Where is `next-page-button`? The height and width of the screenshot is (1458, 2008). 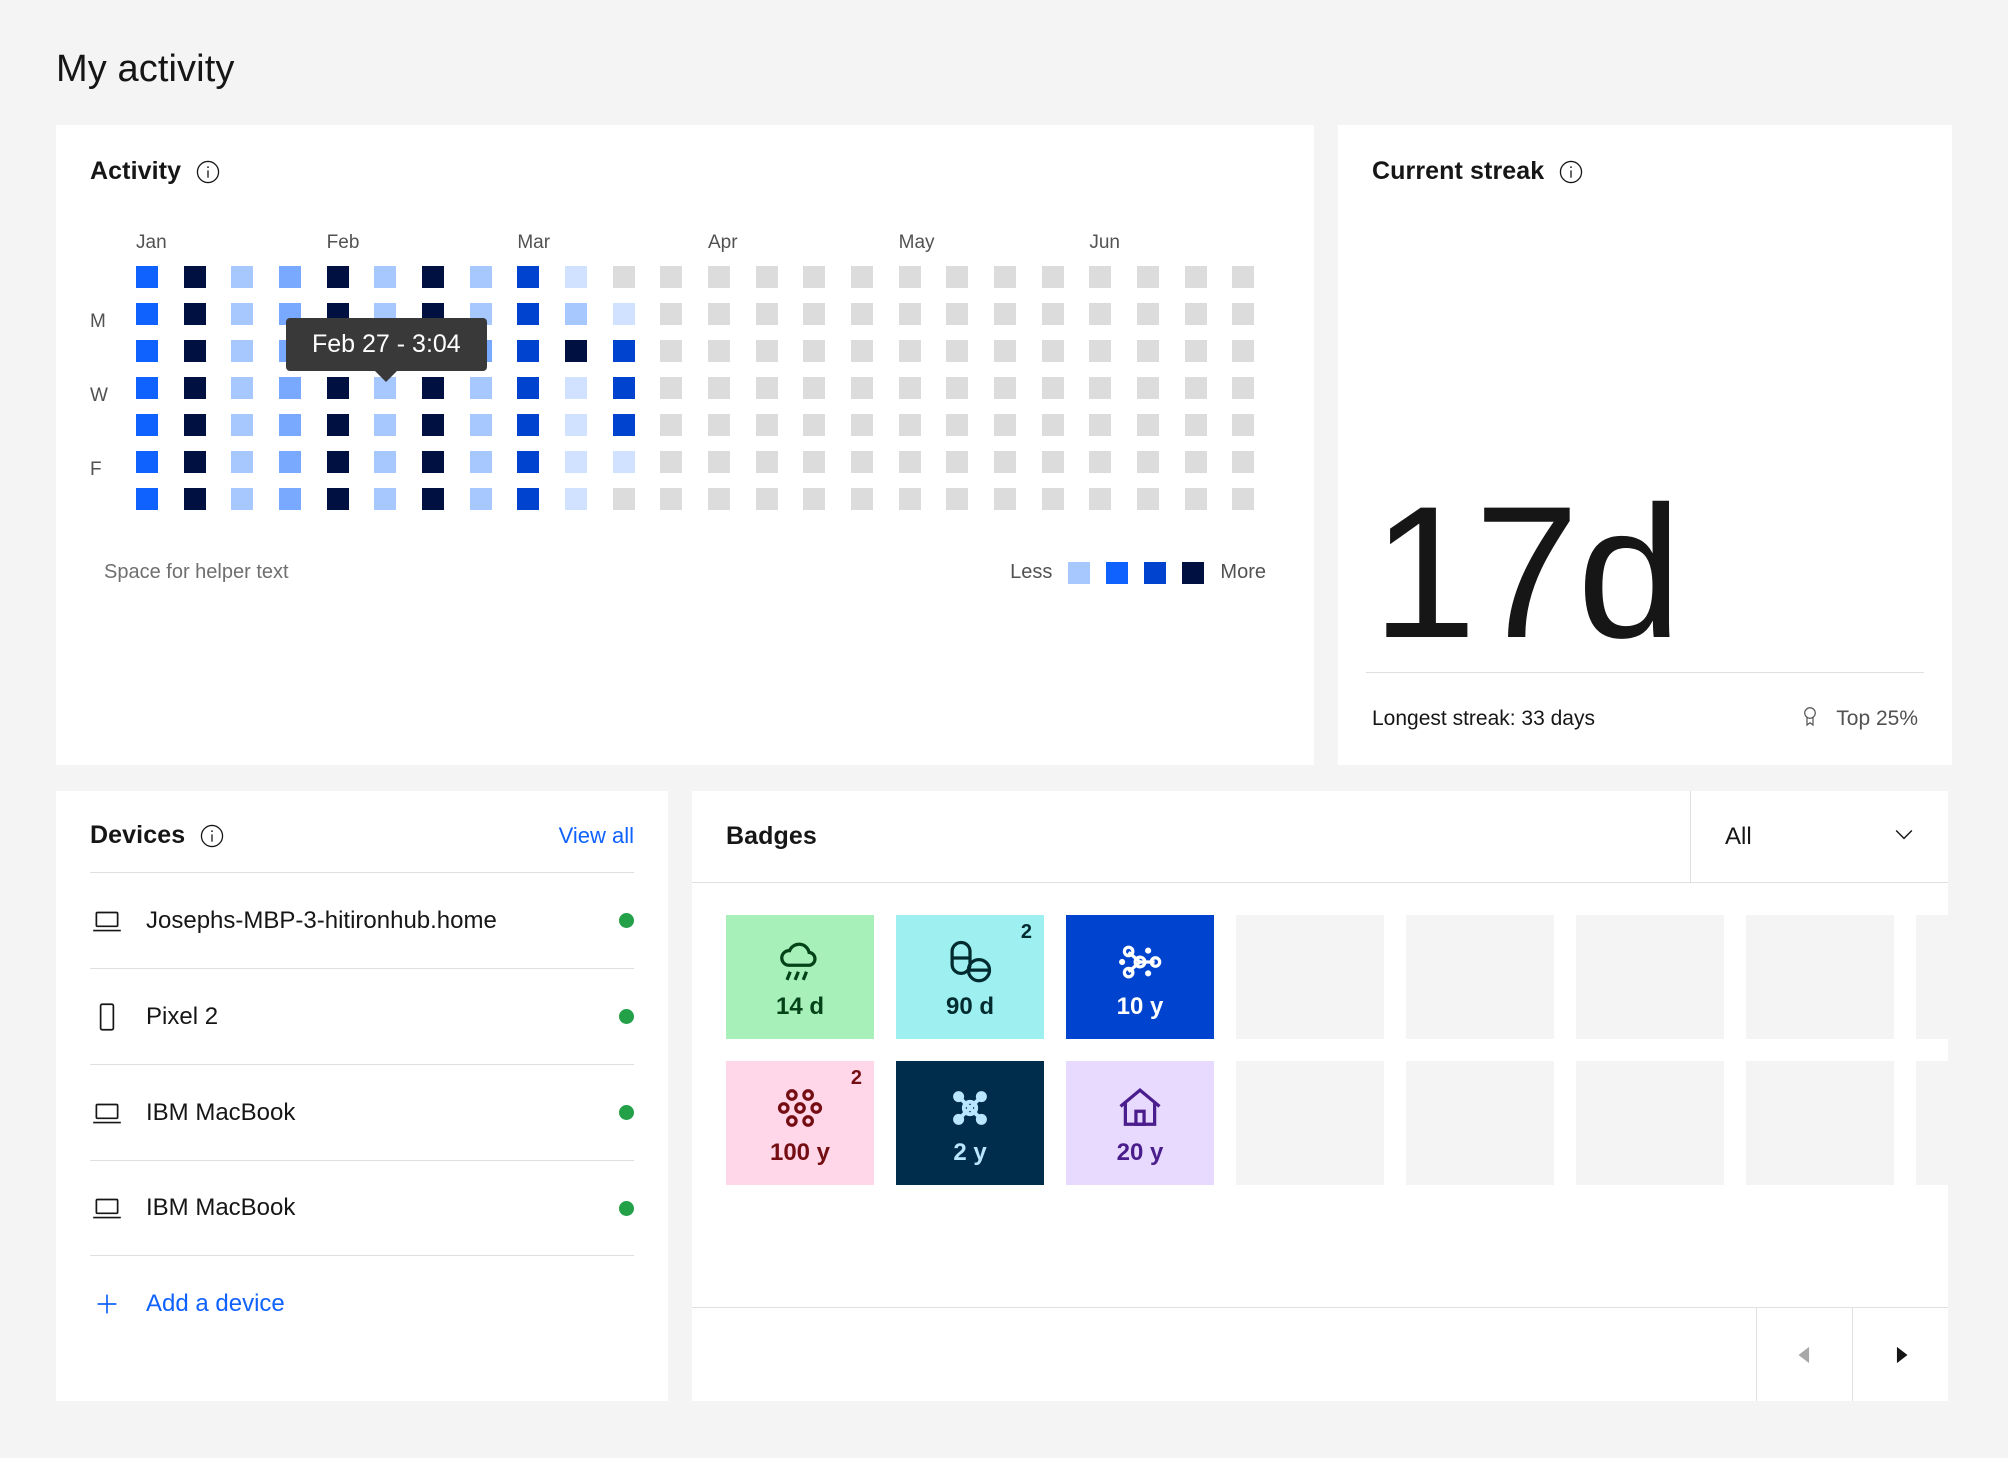
next-page-button is located at coordinates (1900, 1354).